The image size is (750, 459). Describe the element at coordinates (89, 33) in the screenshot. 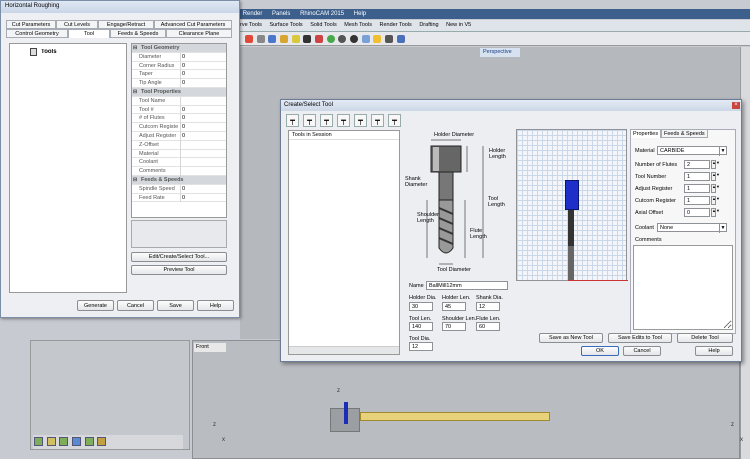

I see `tab-tool: Tool` at that location.